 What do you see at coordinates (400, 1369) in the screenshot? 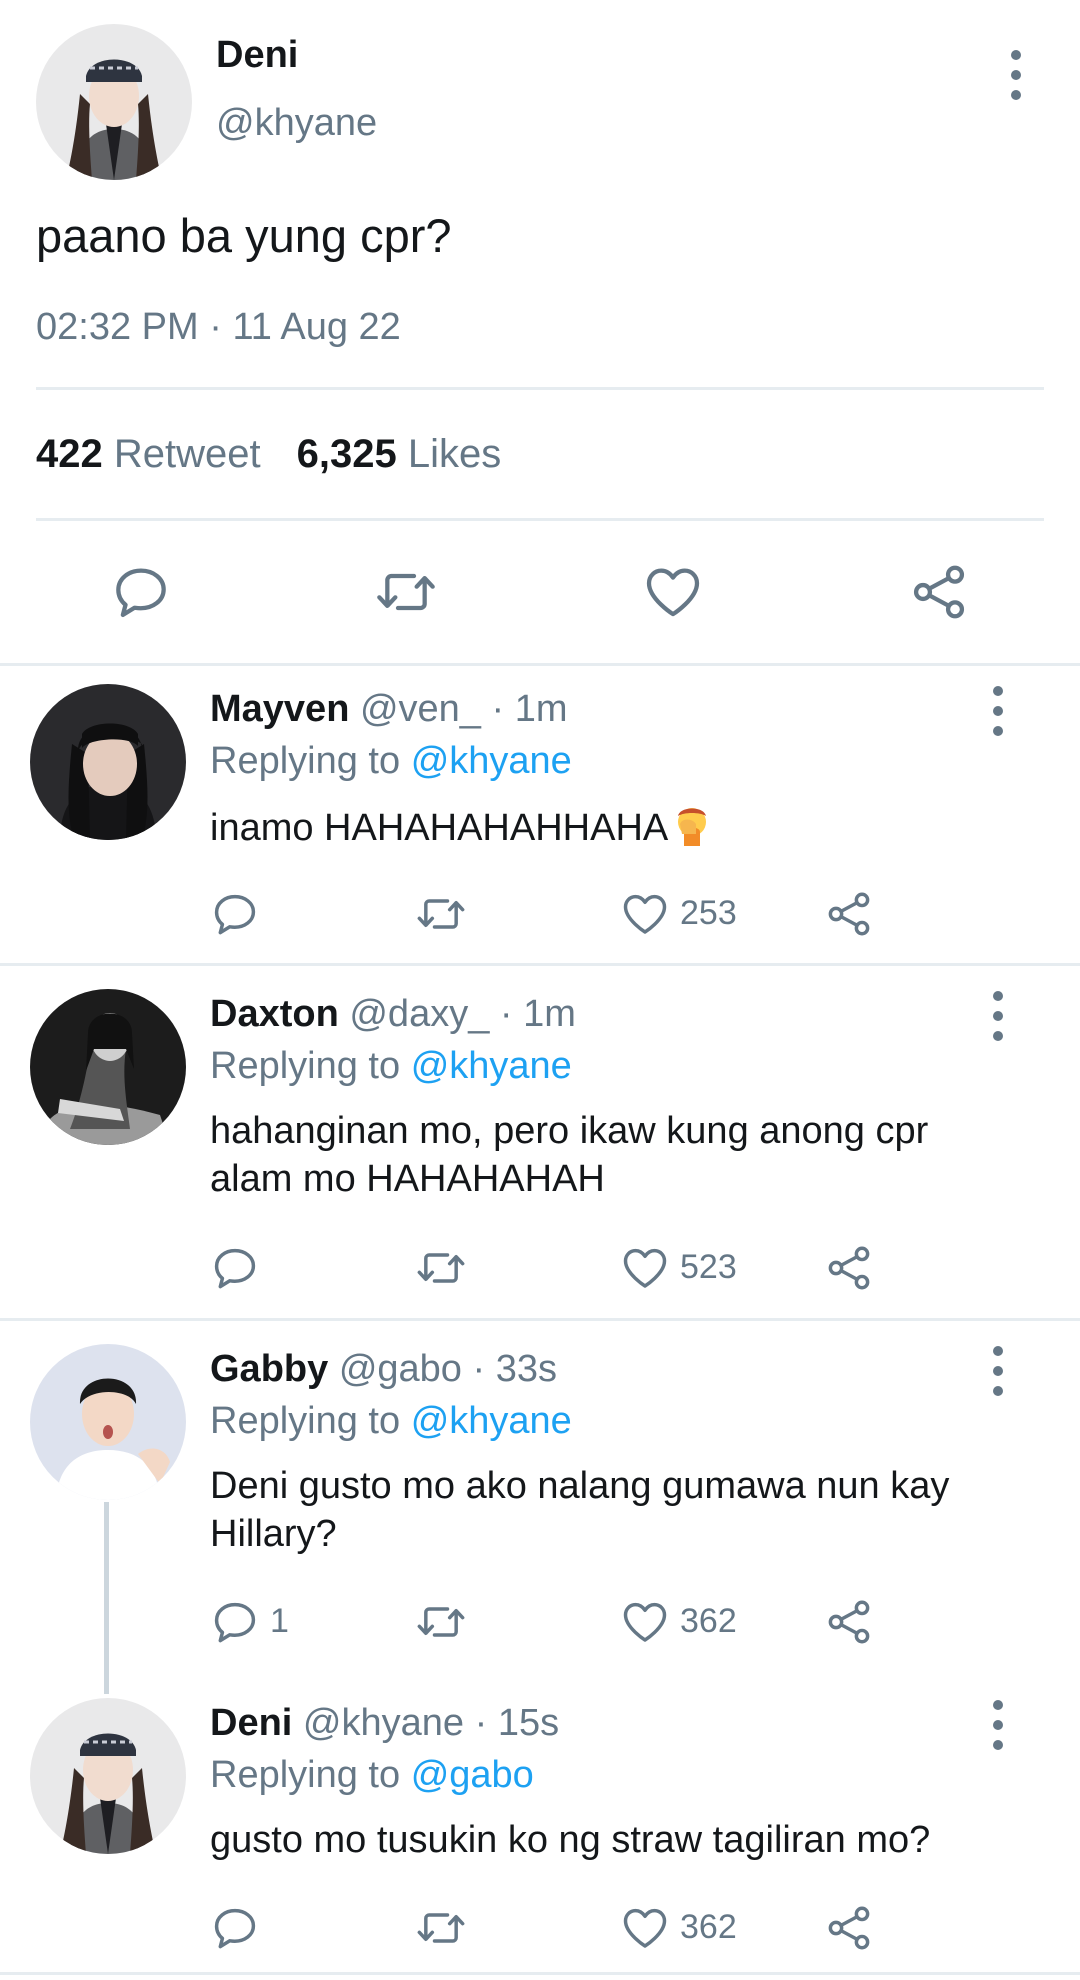
I see `reply-author-handle: @gabo` at bounding box center [400, 1369].